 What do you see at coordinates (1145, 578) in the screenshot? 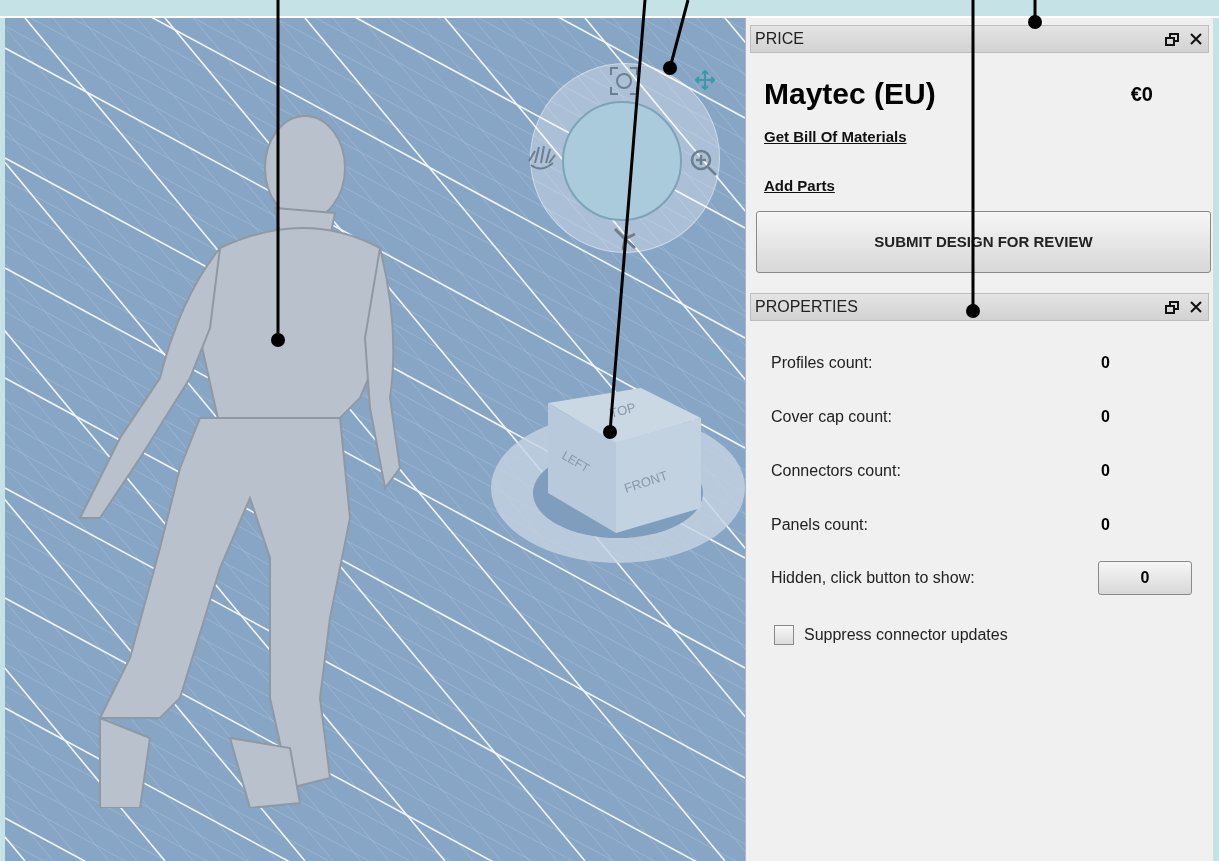
I see `show-hidden-button: 0` at bounding box center [1145, 578].